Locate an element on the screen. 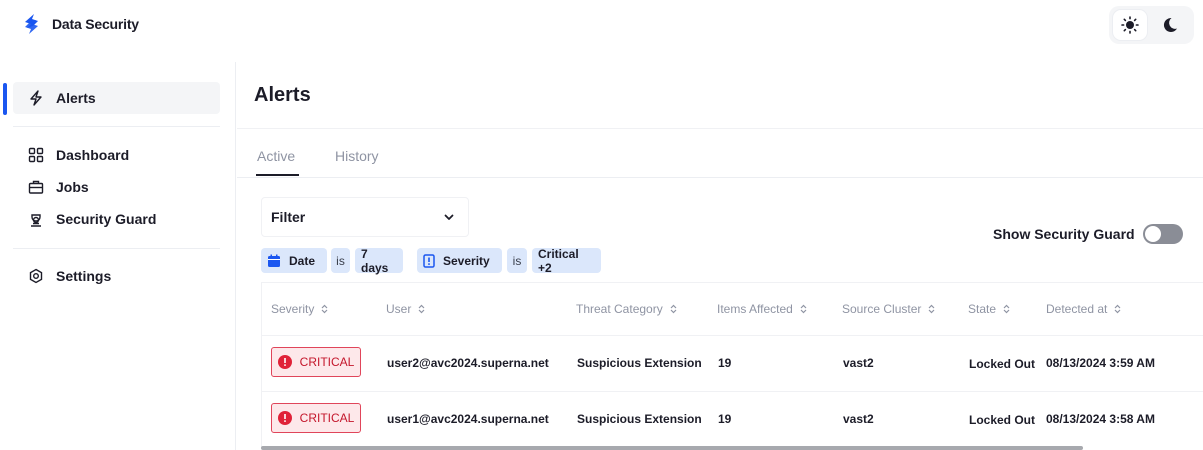 This screenshot has height=450, width=1203. app-name: Data Security is located at coordinates (95, 24).